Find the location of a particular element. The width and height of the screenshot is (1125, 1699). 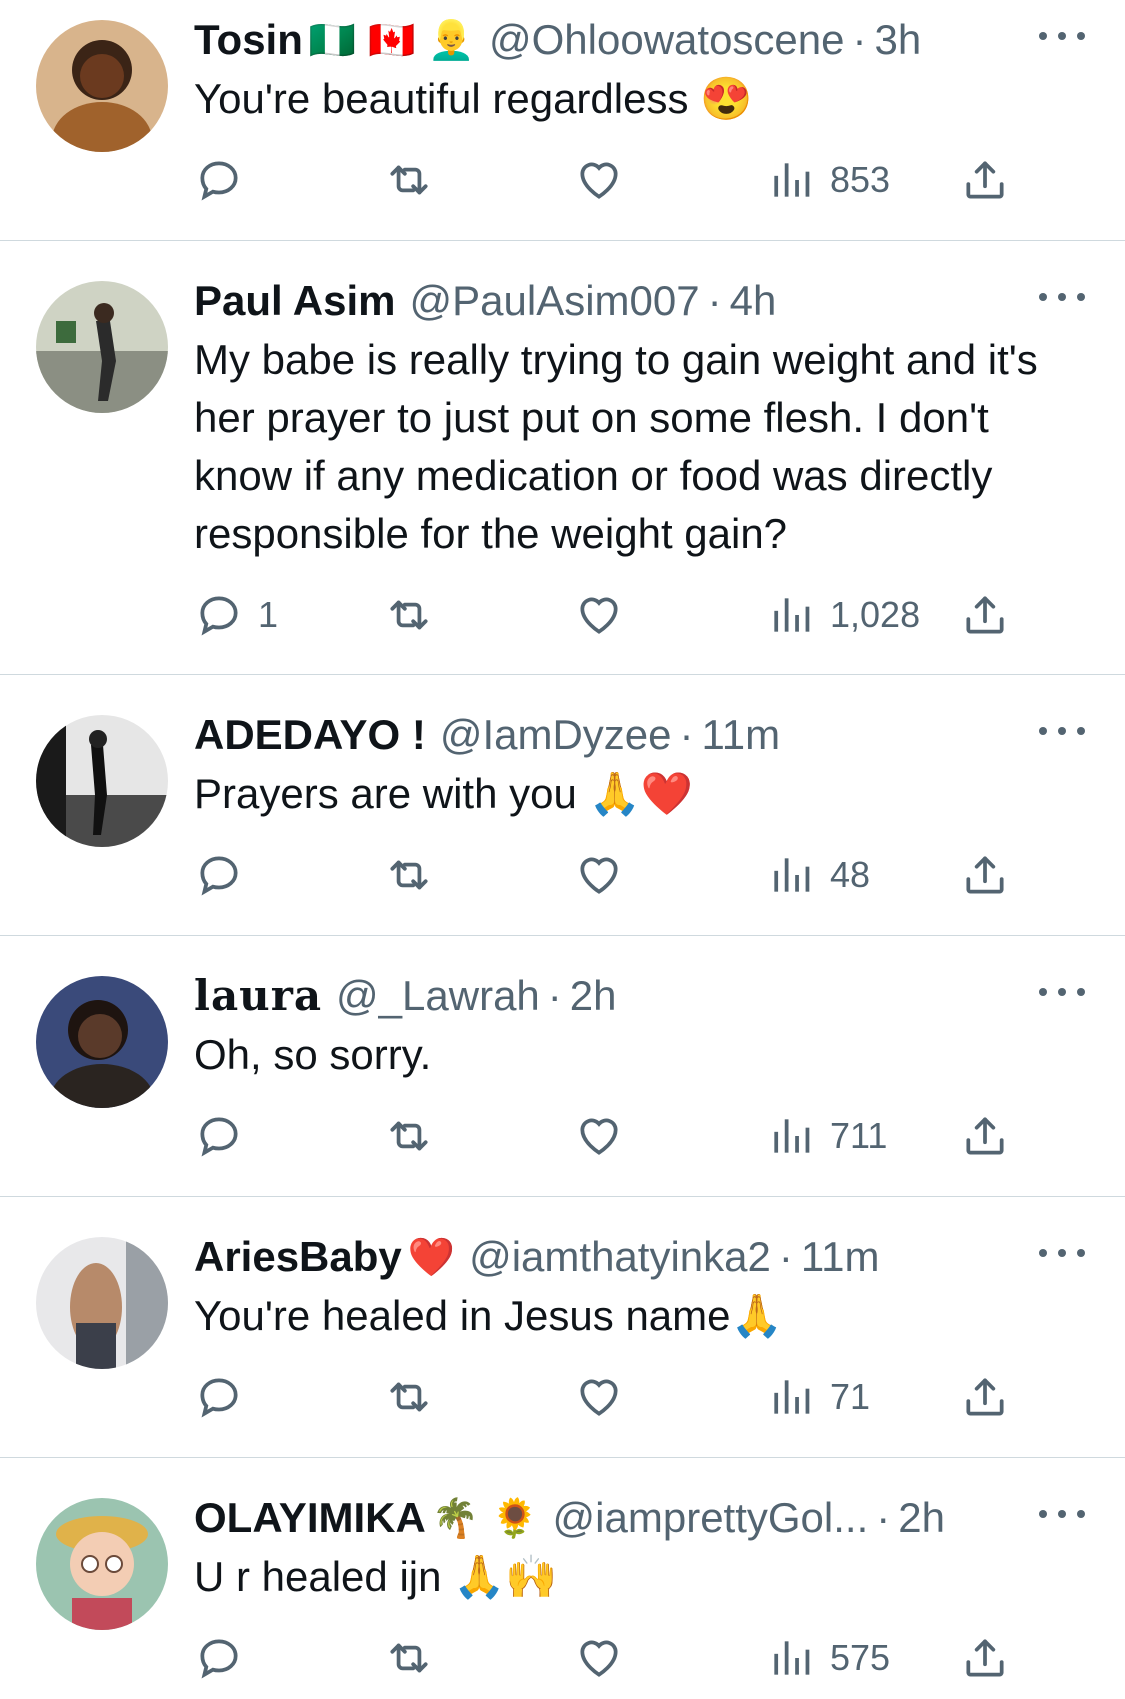

tweet-header: Tosin 🇳🇬 🇨🇦 👱‍♂️ @Ohloowatoscene · 3h is located at coordinates (639, 40).